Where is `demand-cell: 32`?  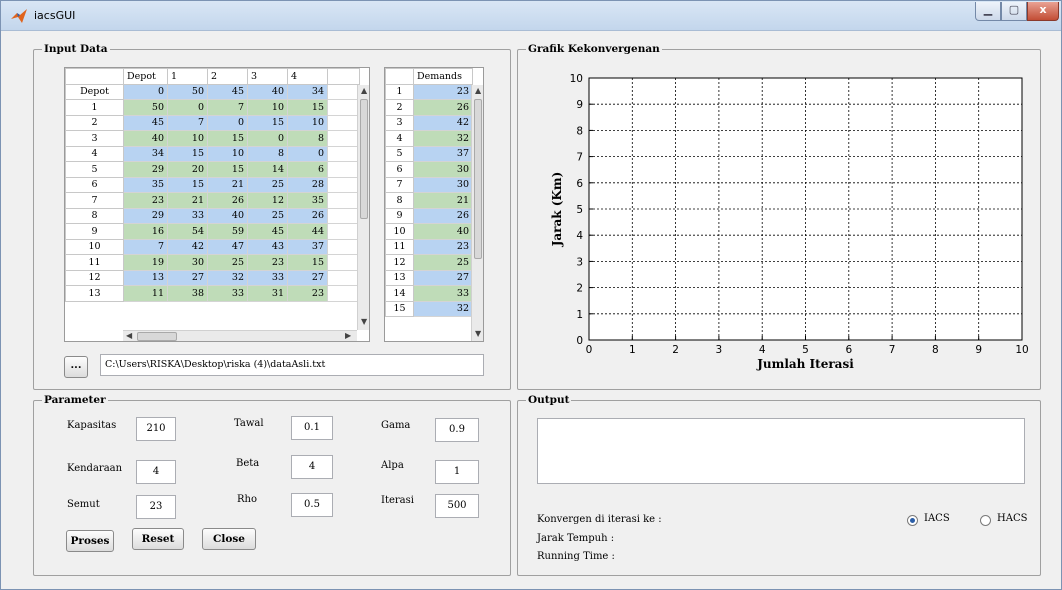 demand-cell: 32 is located at coordinates (443, 138).